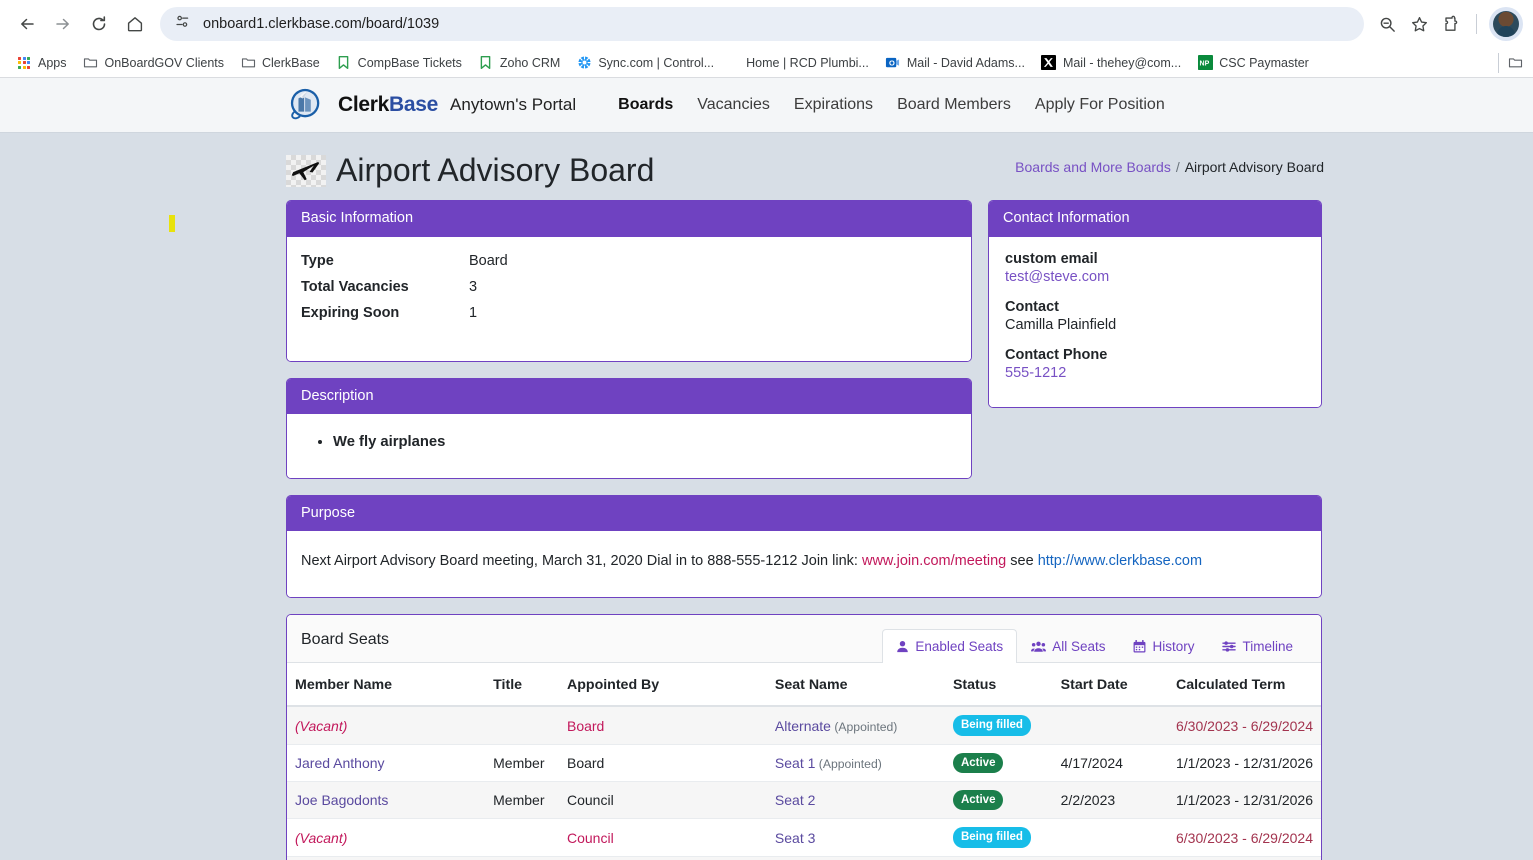  I want to click on purpose-clerkbase-link: http://www.clerkbase.com, so click(1120, 561).